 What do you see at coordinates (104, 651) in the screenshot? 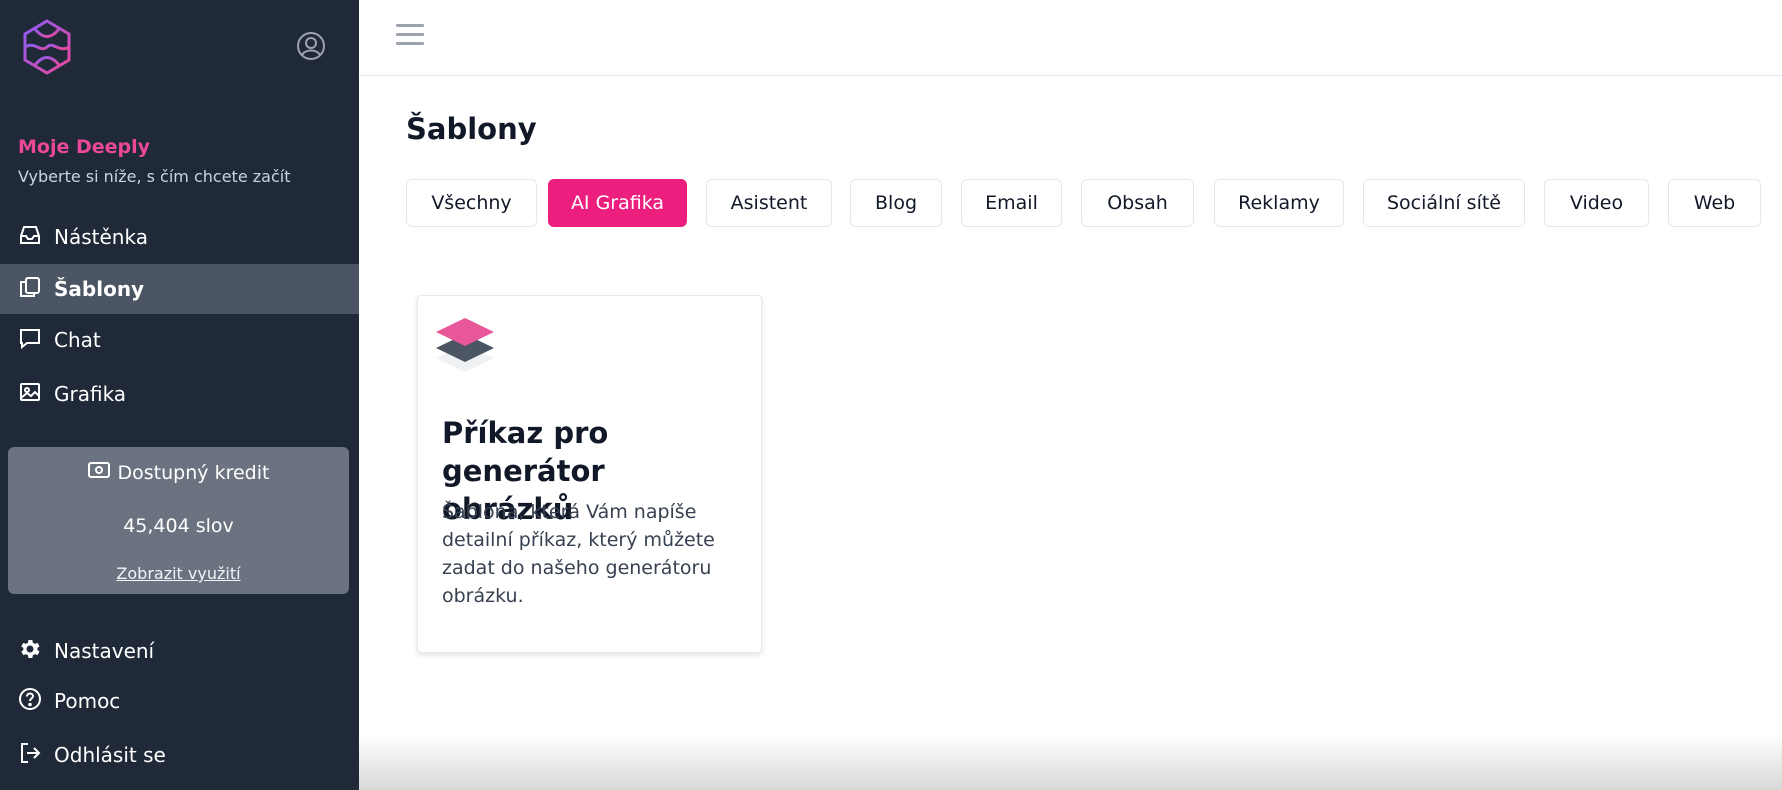
I see `sidebar-item-label: Nastavení` at bounding box center [104, 651].